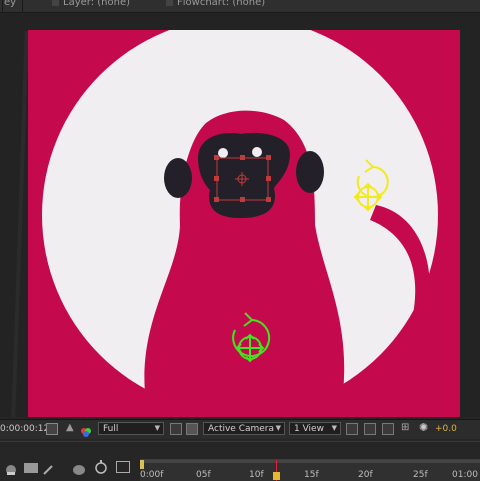 The height and width of the screenshot is (481, 480). What do you see at coordinates (352, 429) in the screenshot?
I see `toggle-pixel-aspect-icon` at bounding box center [352, 429].